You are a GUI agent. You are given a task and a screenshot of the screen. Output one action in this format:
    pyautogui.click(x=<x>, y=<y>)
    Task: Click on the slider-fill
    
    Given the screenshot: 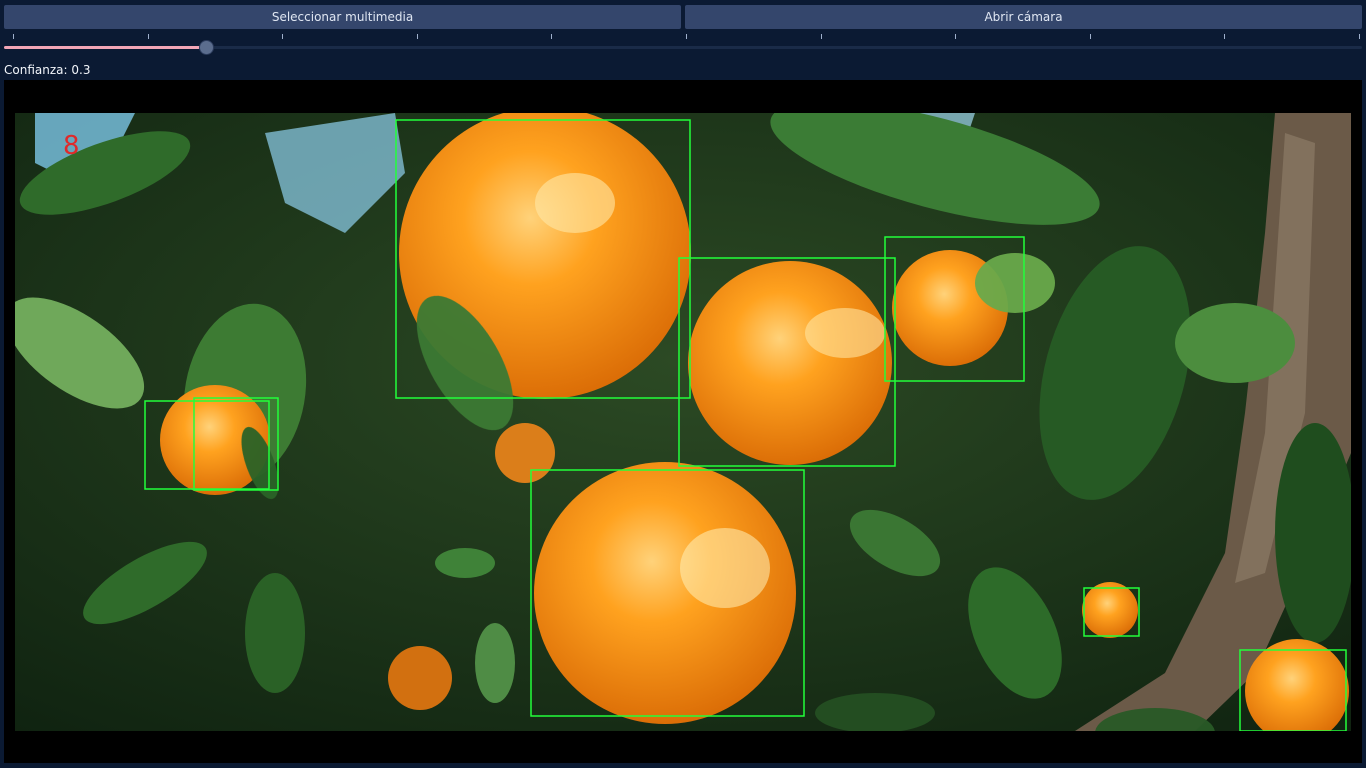 What is the action you would take?
    pyautogui.click(x=102, y=47)
    